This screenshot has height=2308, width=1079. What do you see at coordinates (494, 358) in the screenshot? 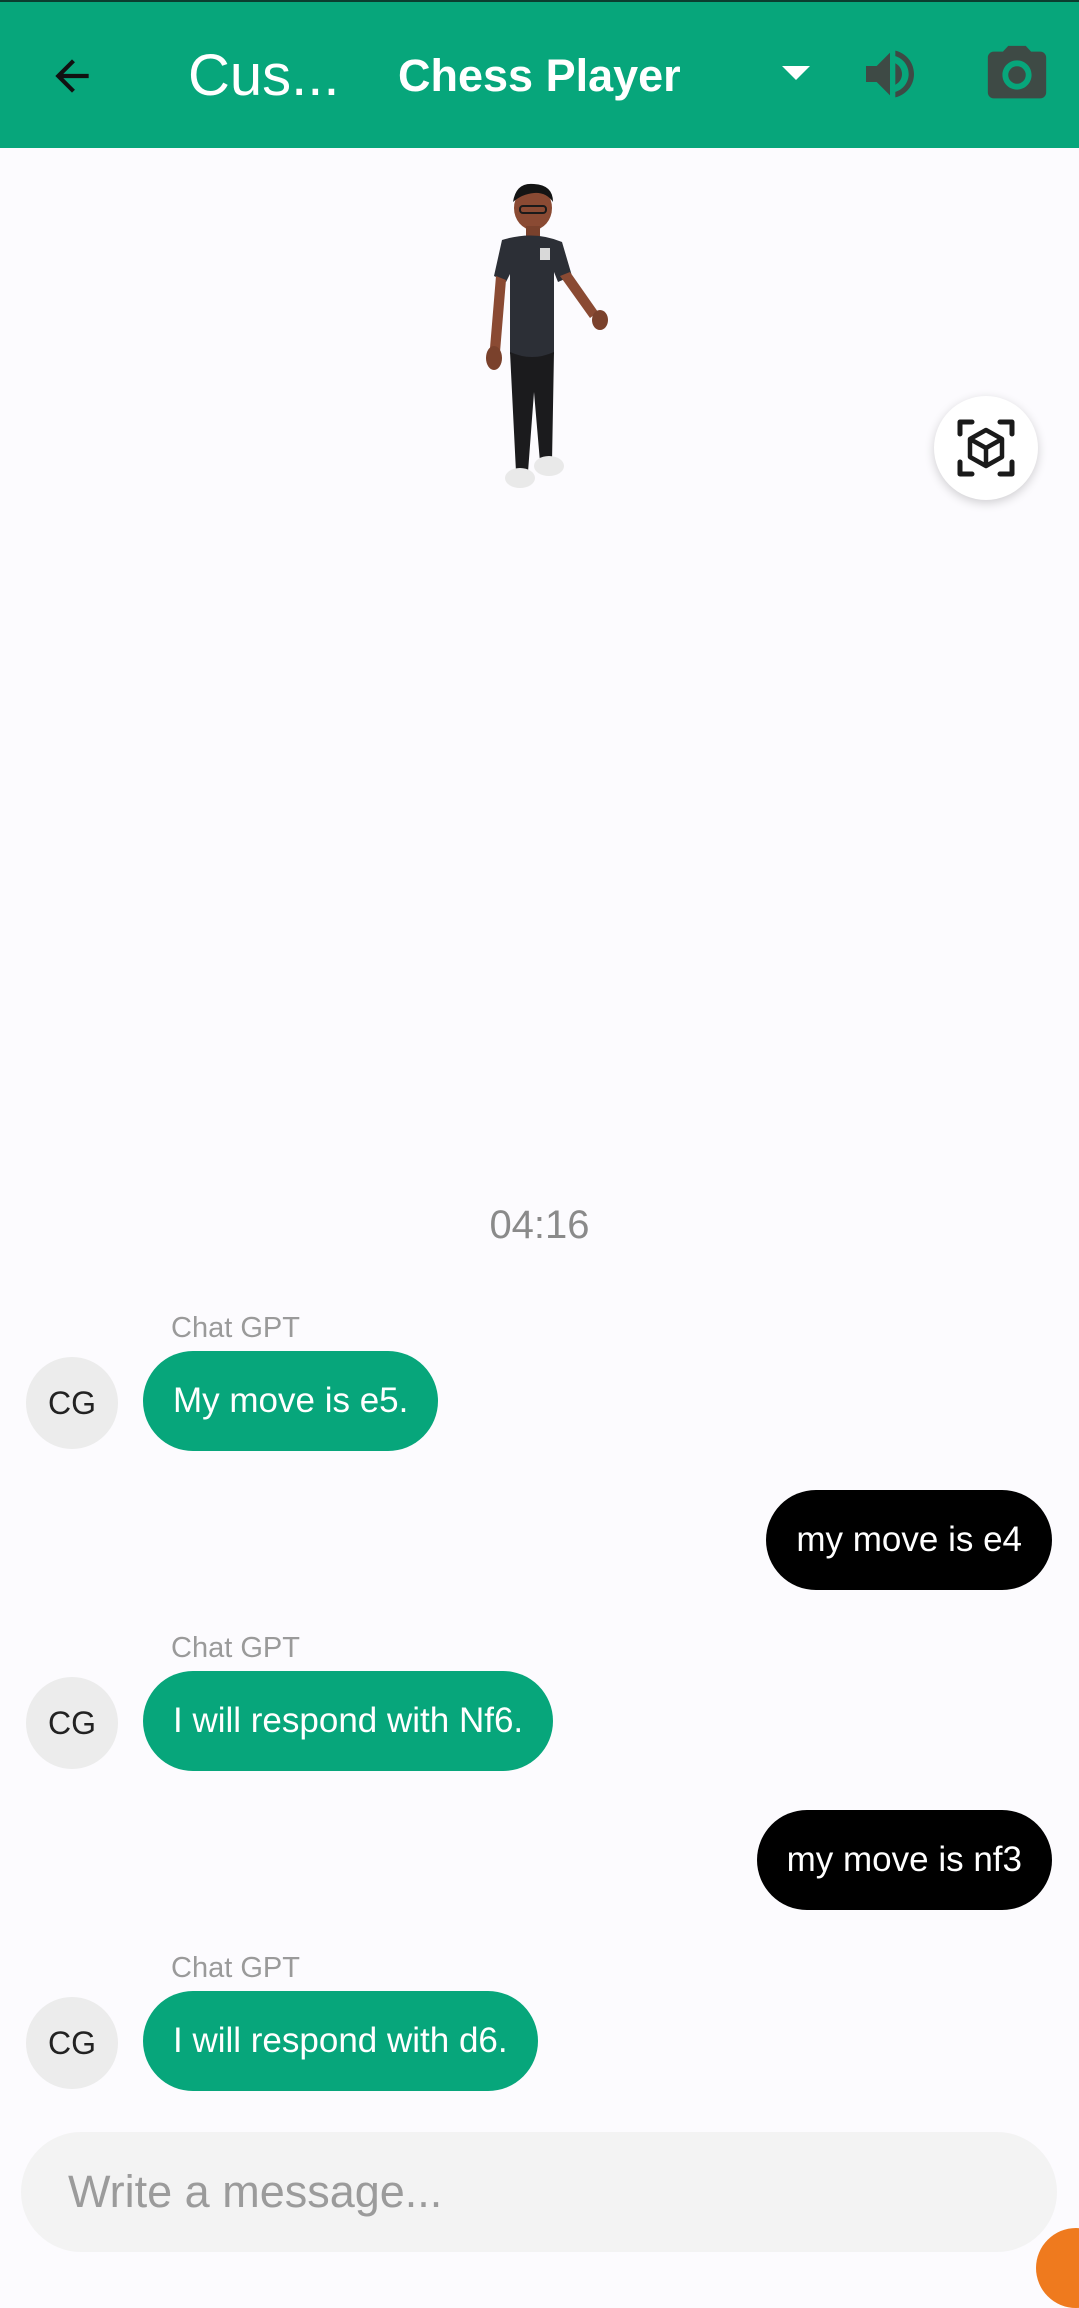
I see `avatar-left-hand` at bounding box center [494, 358].